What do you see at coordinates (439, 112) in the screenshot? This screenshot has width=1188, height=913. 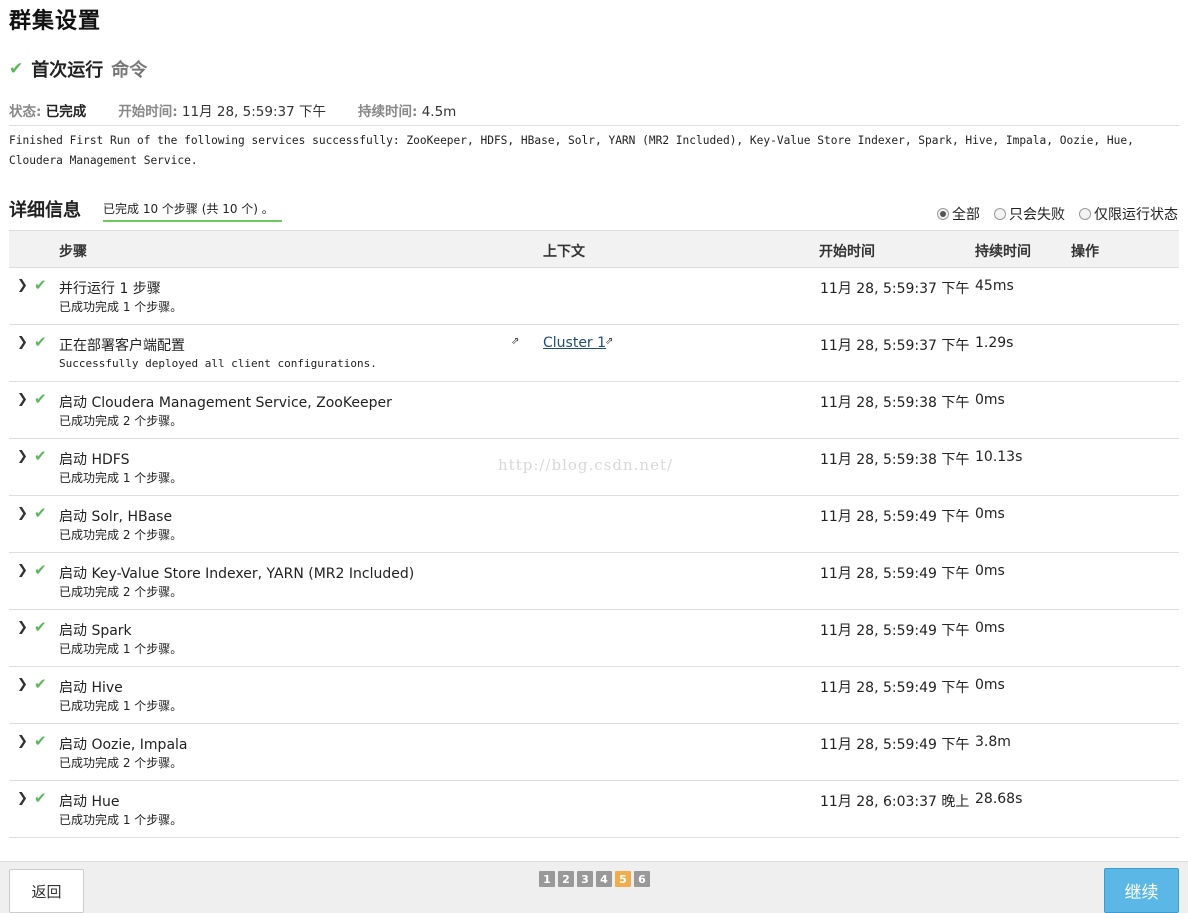 I see `duration-value: 4.5m` at bounding box center [439, 112].